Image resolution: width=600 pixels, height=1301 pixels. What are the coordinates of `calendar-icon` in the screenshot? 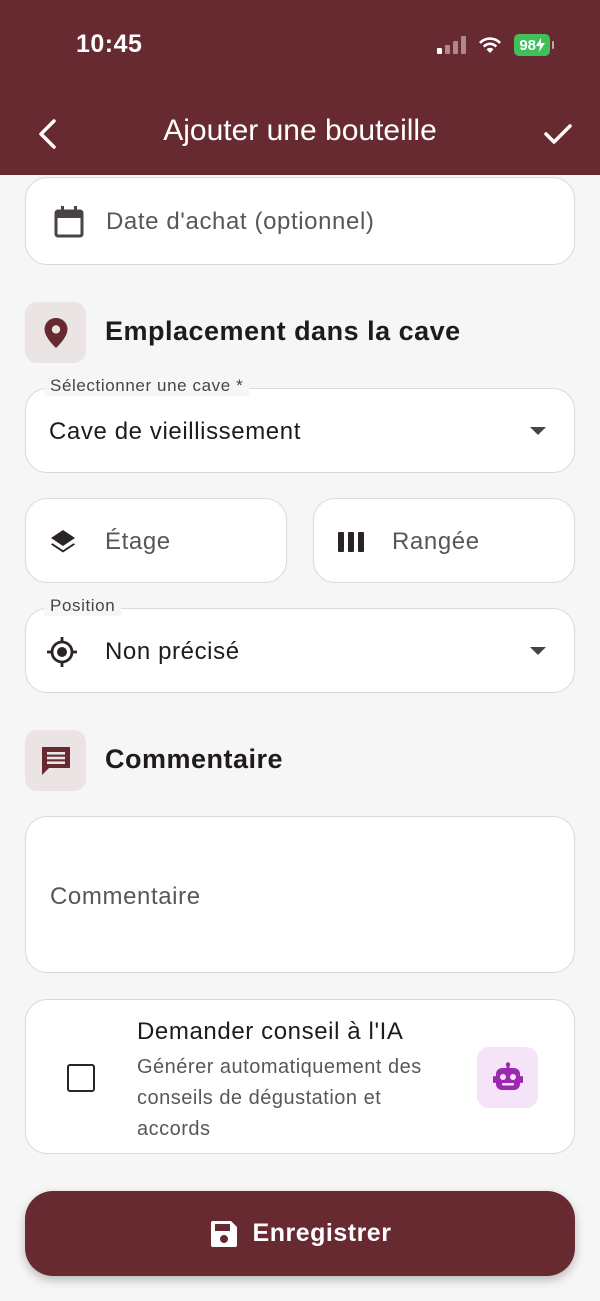 It's located at (69, 222).